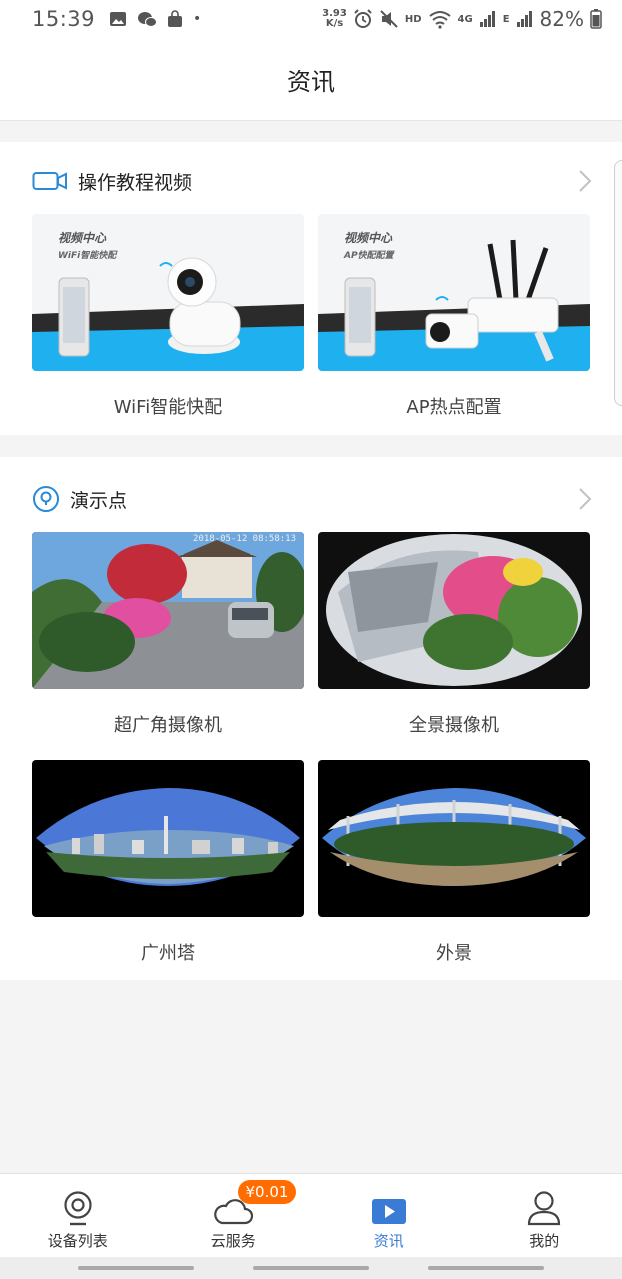 The image size is (622, 1279). I want to click on tab-device-list: 设备列表, so click(78, 1215).